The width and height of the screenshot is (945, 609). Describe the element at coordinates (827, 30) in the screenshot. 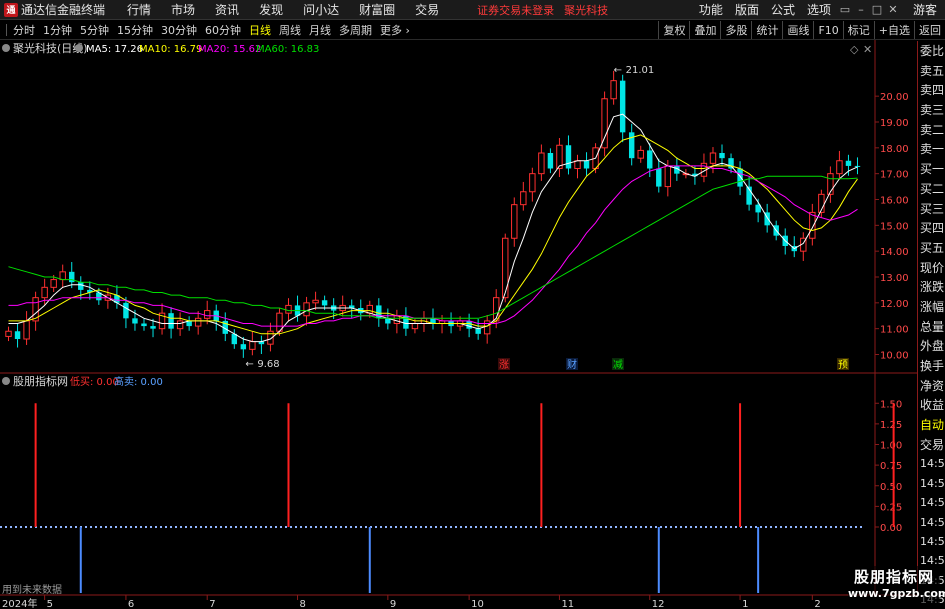

I see `tool-f10: F10` at that location.